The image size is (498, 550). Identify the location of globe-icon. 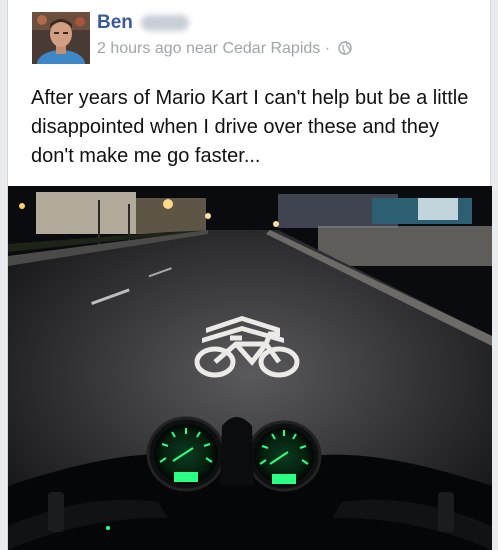
(344, 50).